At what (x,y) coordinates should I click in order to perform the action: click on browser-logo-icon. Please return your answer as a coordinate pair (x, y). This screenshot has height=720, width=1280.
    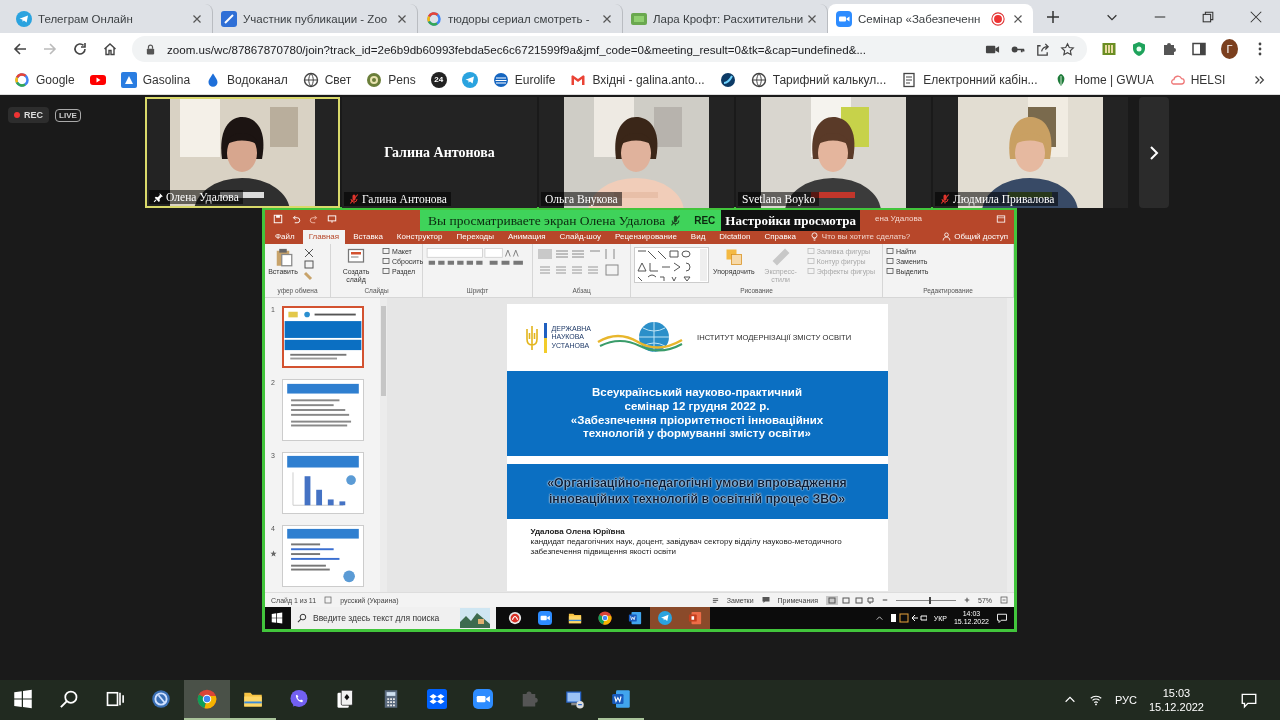
    Looking at the image, I should click on (207, 699).